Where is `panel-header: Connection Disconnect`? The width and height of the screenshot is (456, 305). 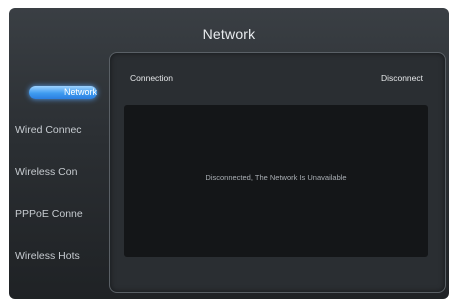 panel-header: Connection Disconnect is located at coordinates (276, 79).